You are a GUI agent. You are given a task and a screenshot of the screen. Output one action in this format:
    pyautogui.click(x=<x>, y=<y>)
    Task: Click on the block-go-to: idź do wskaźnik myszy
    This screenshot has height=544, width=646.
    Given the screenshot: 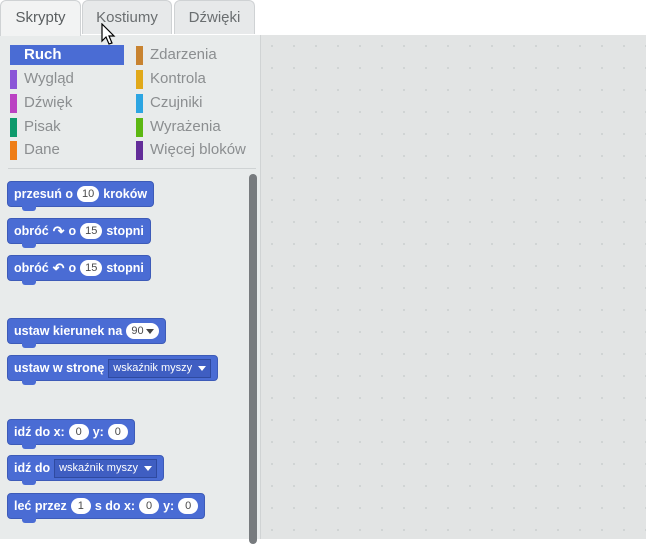 What is the action you would take?
    pyautogui.click(x=85, y=470)
    